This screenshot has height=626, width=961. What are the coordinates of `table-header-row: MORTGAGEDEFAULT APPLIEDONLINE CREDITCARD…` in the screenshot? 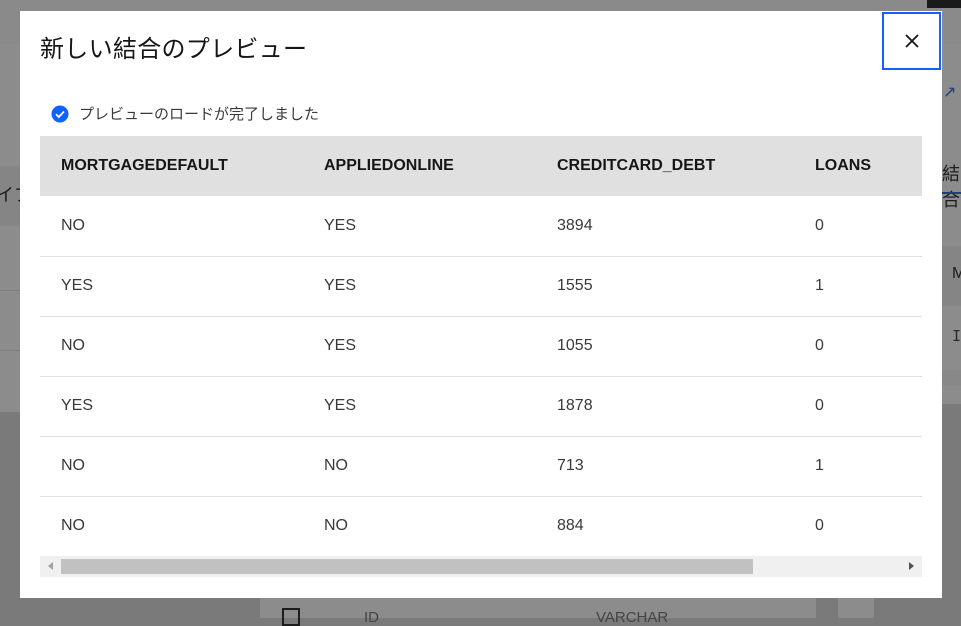 It's located at (481, 166).